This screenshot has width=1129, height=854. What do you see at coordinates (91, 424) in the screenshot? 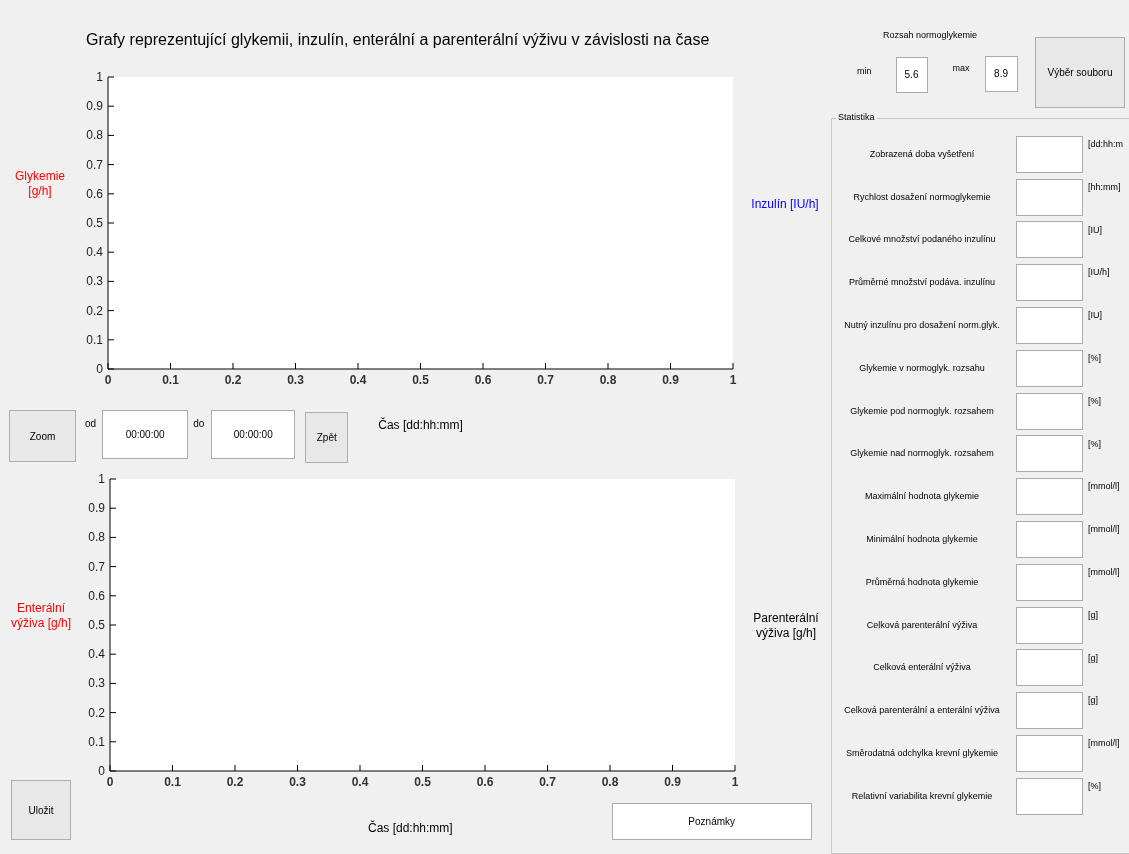
I see `from-label: od` at bounding box center [91, 424].